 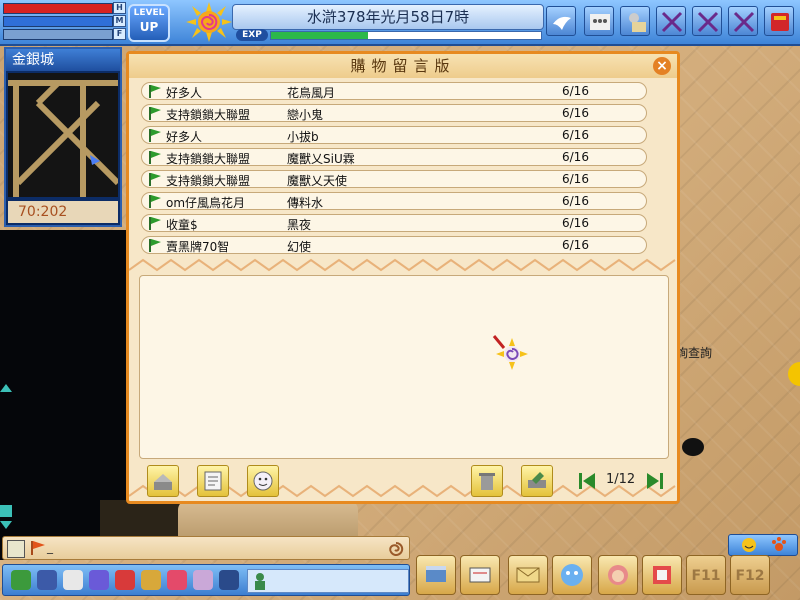 What do you see at coordinates (662, 66) in the screenshot?
I see `close-button: ×` at bounding box center [662, 66].